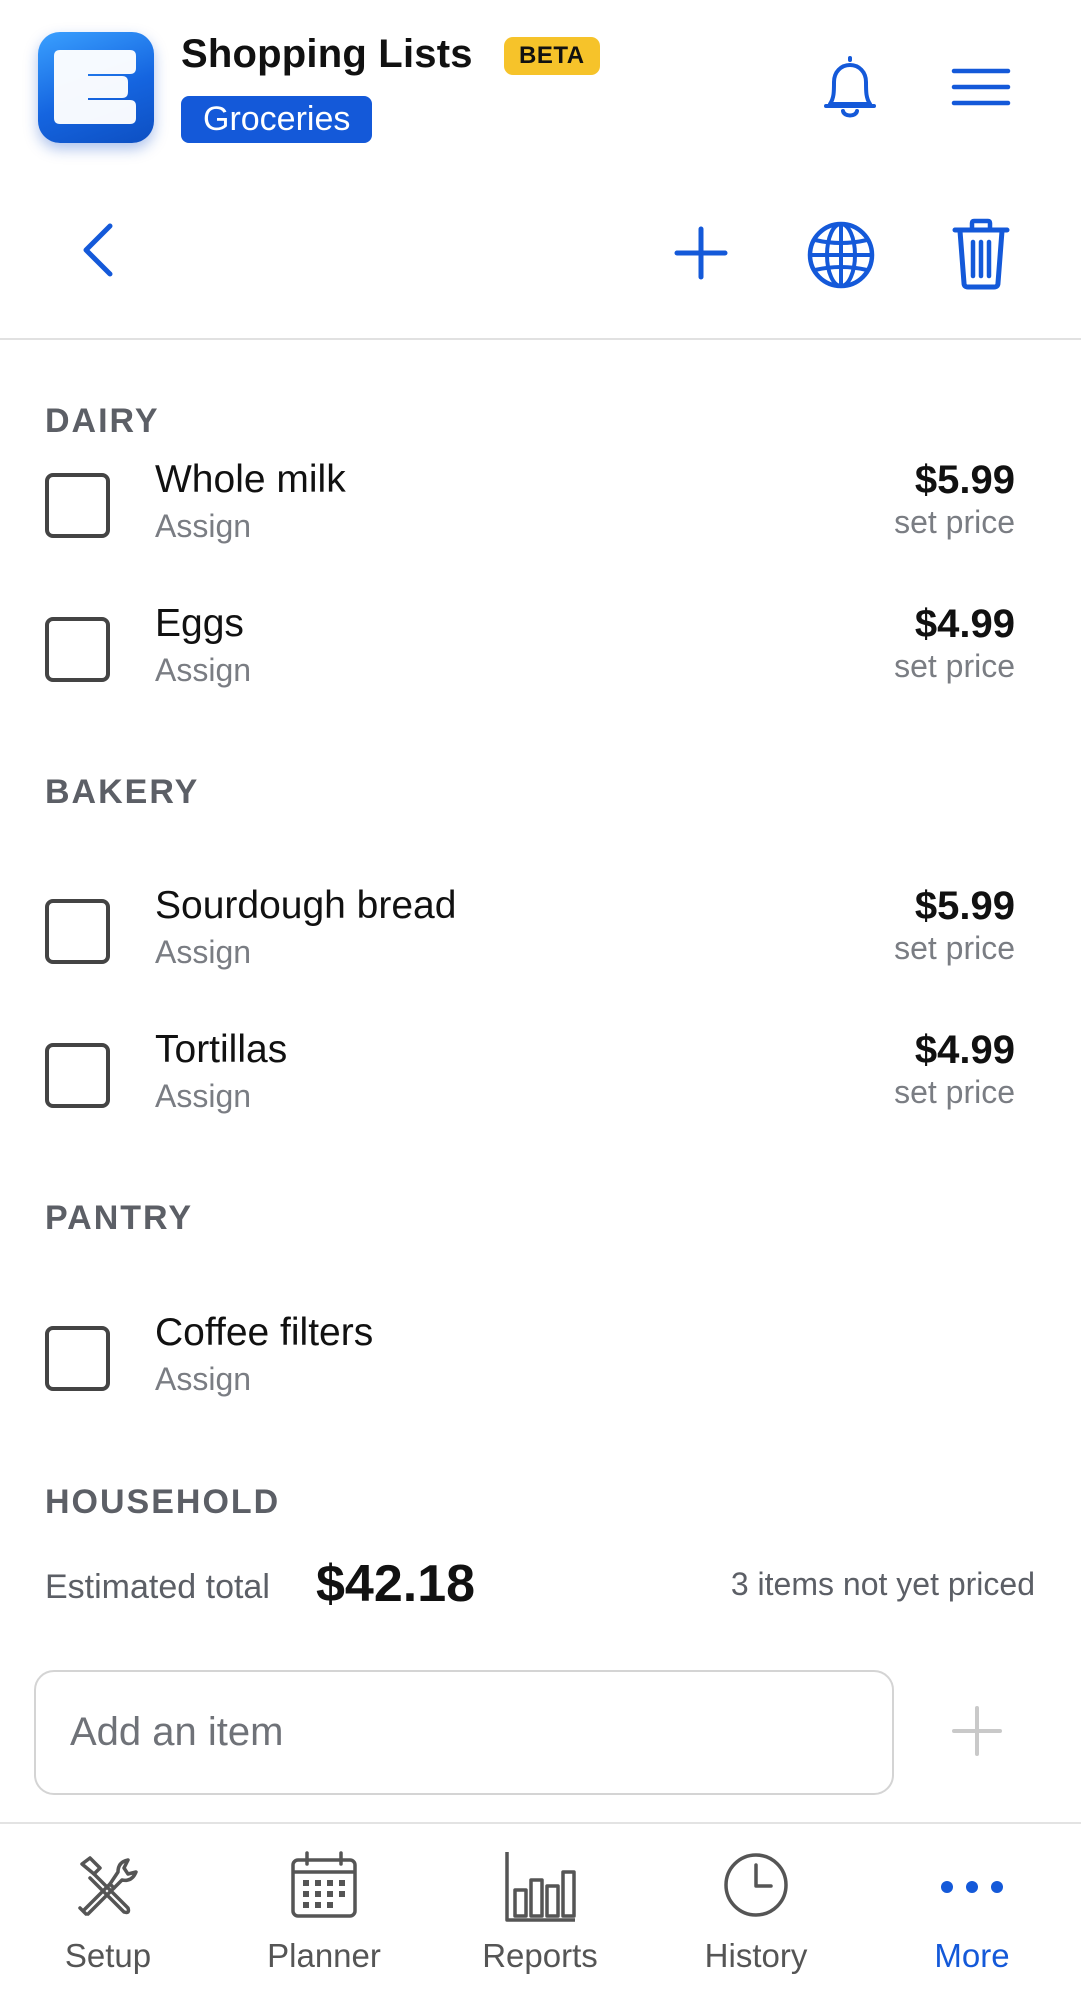 The image size is (1081, 1999). What do you see at coordinates (540, 1083) in the screenshot?
I see `list-item: Tortillas Assign $4.99 set price` at bounding box center [540, 1083].